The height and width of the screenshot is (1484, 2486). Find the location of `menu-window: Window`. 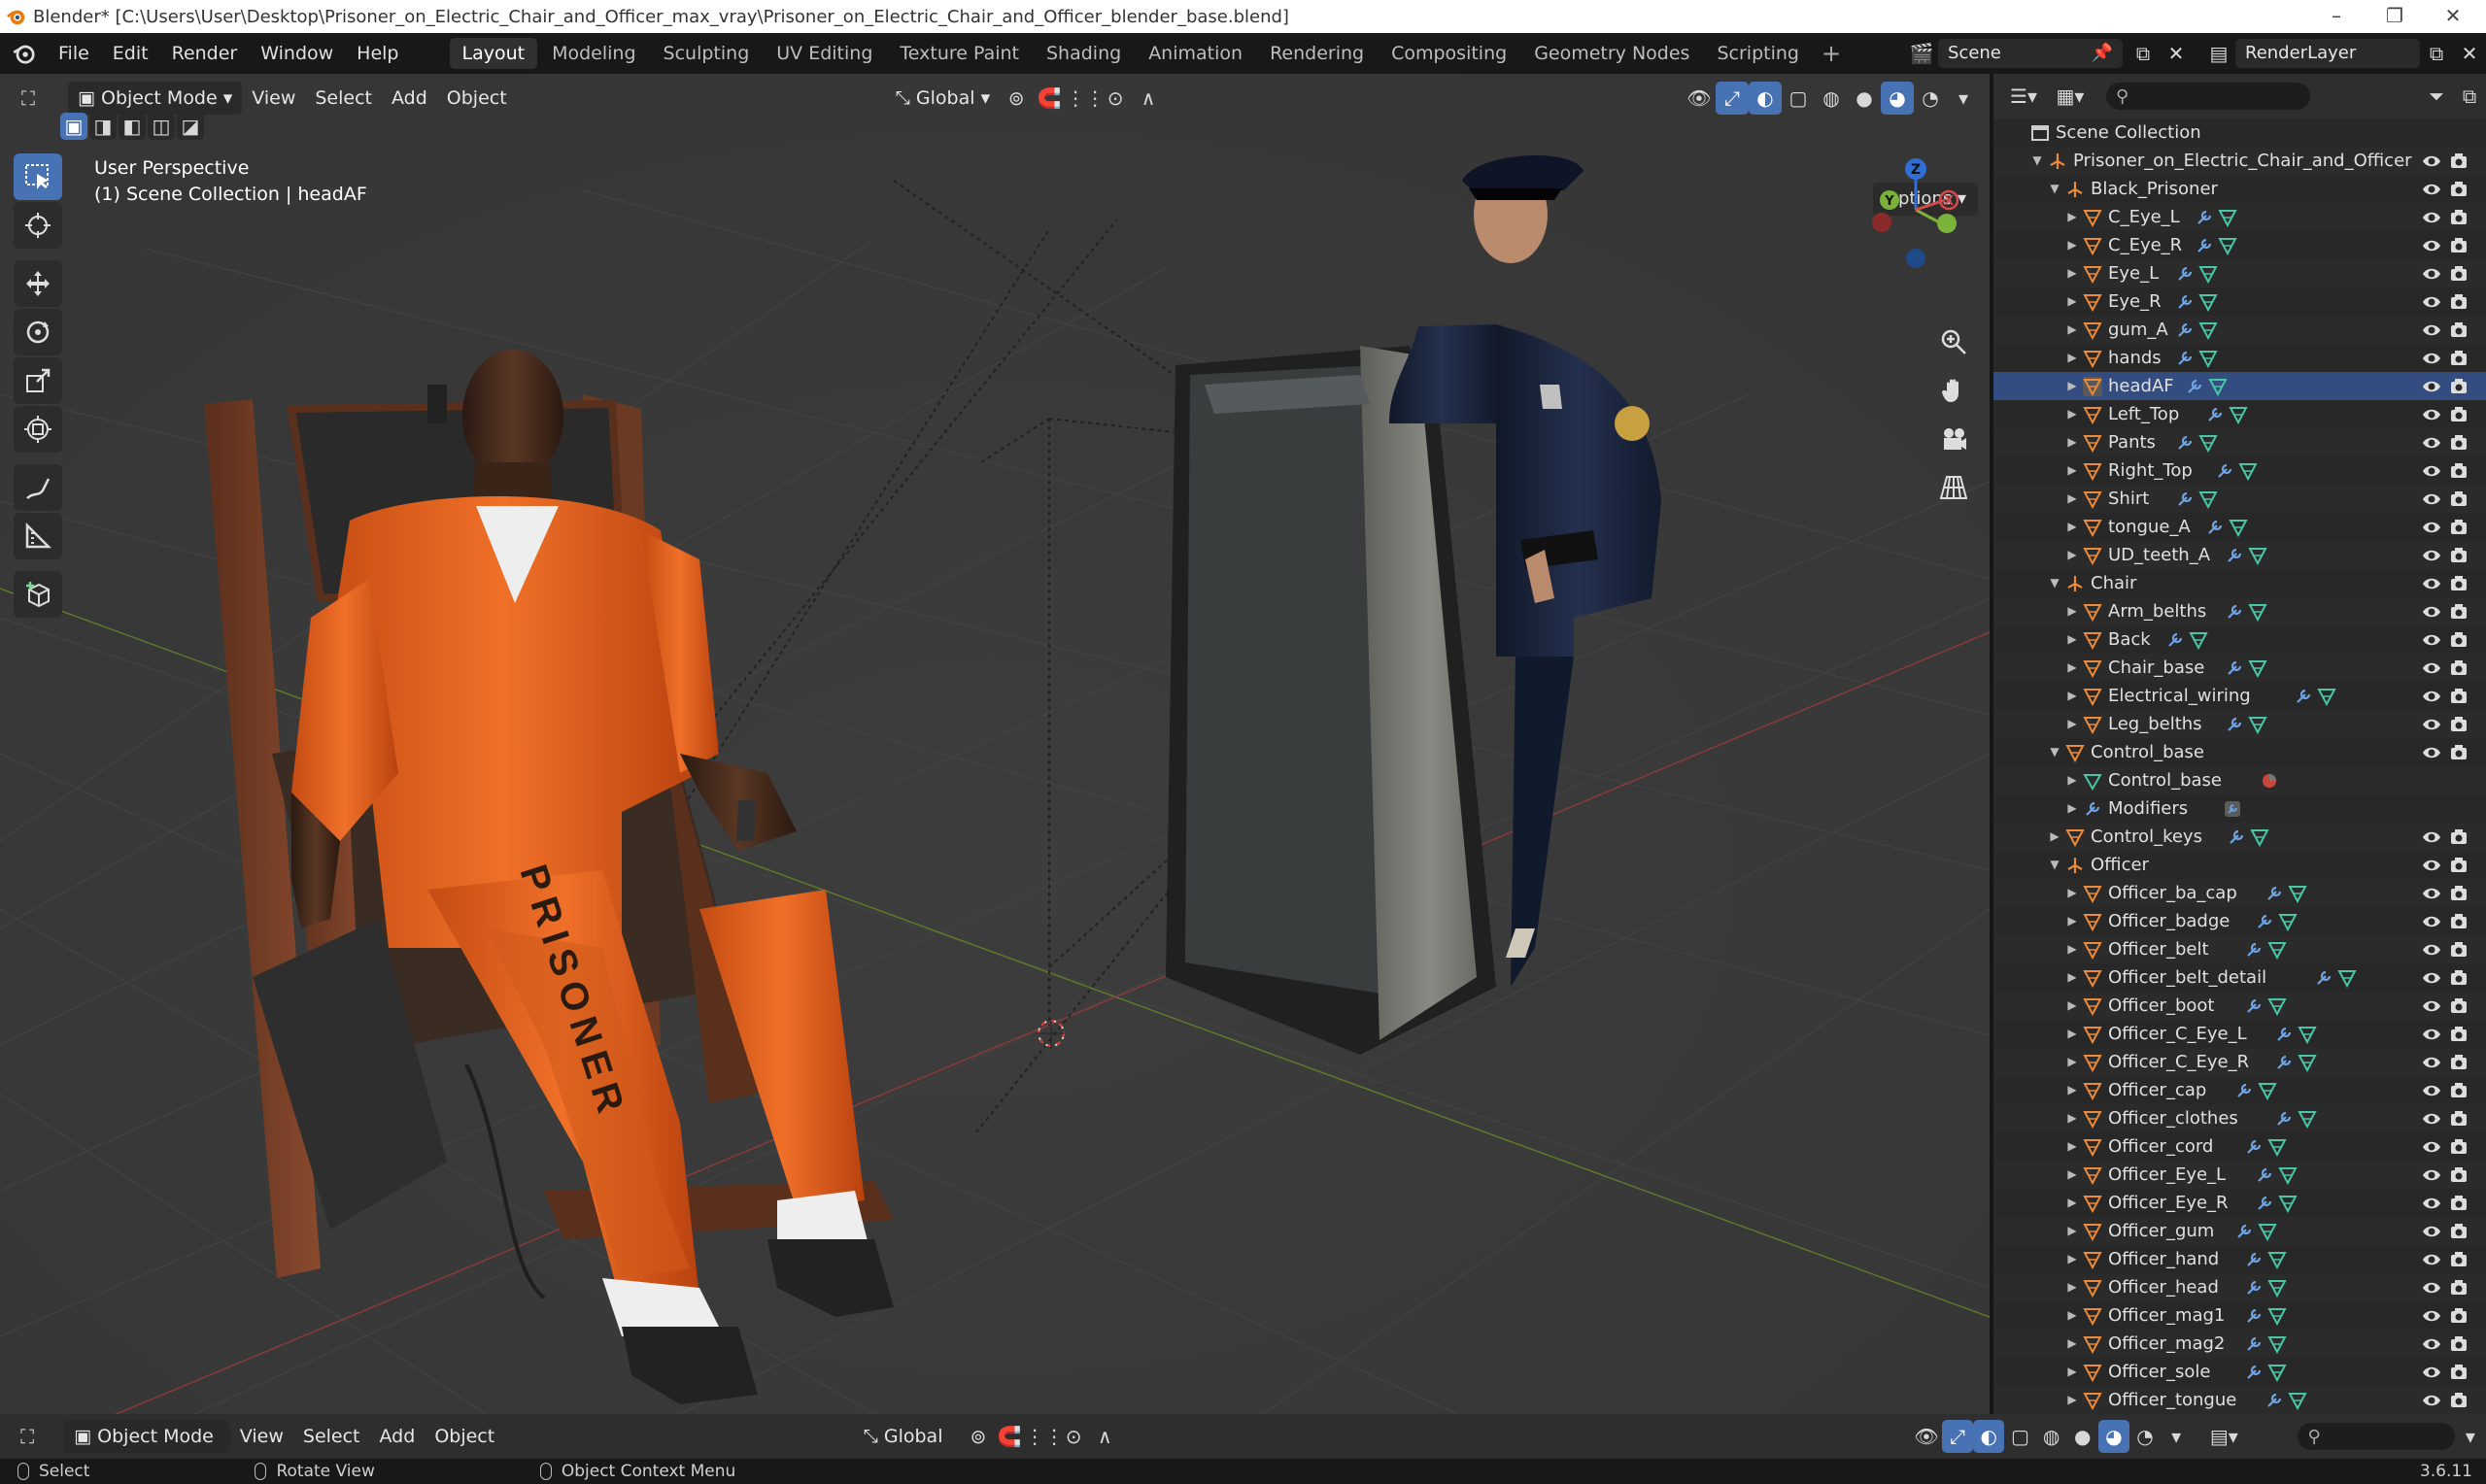

menu-window: Window is located at coordinates (297, 53).